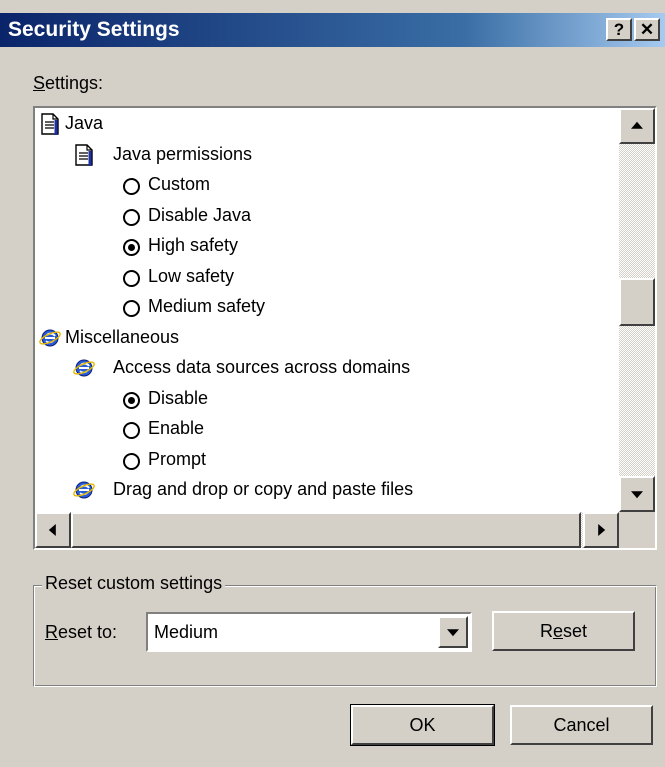  What do you see at coordinates (327, 277) in the screenshot?
I see `setting-option-row: Low safety` at bounding box center [327, 277].